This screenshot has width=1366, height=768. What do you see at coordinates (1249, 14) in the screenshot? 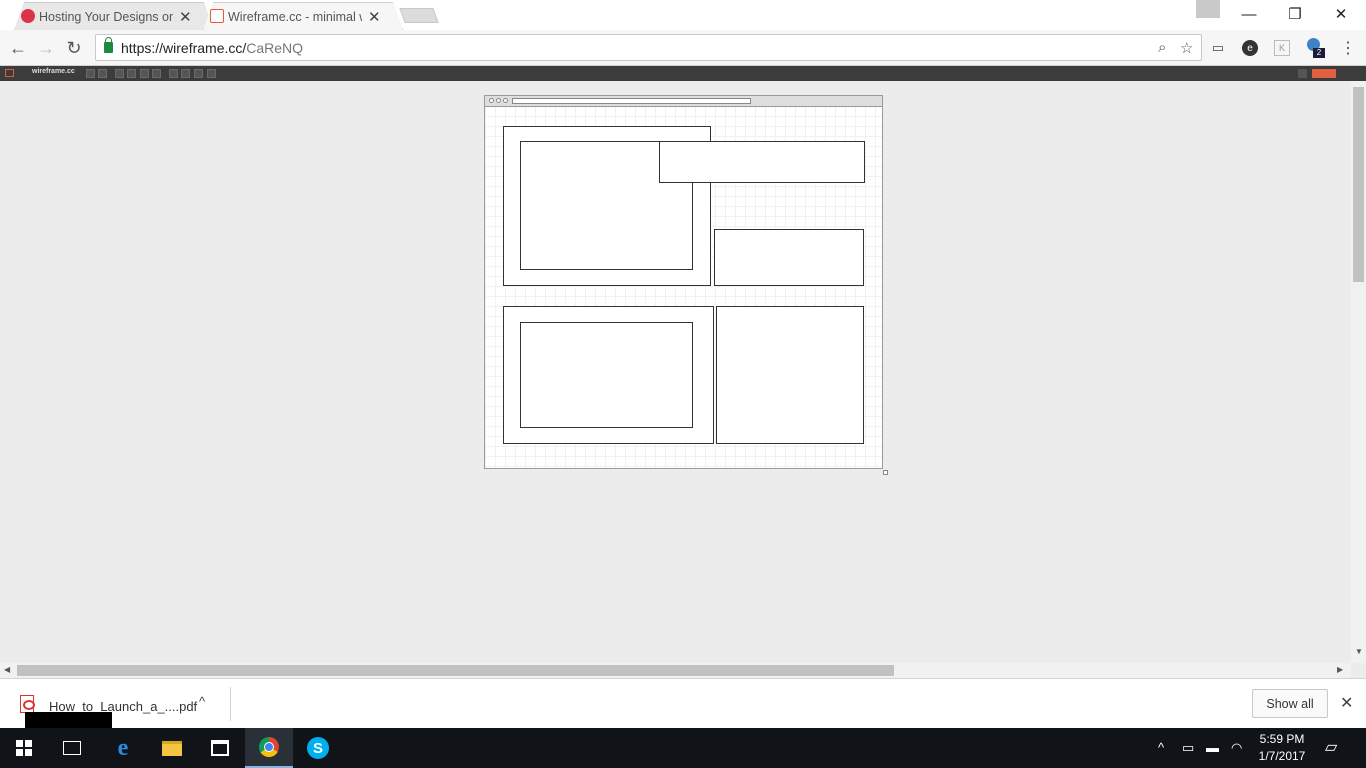
I see `minimize-button: —` at bounding box center [1249, 14].